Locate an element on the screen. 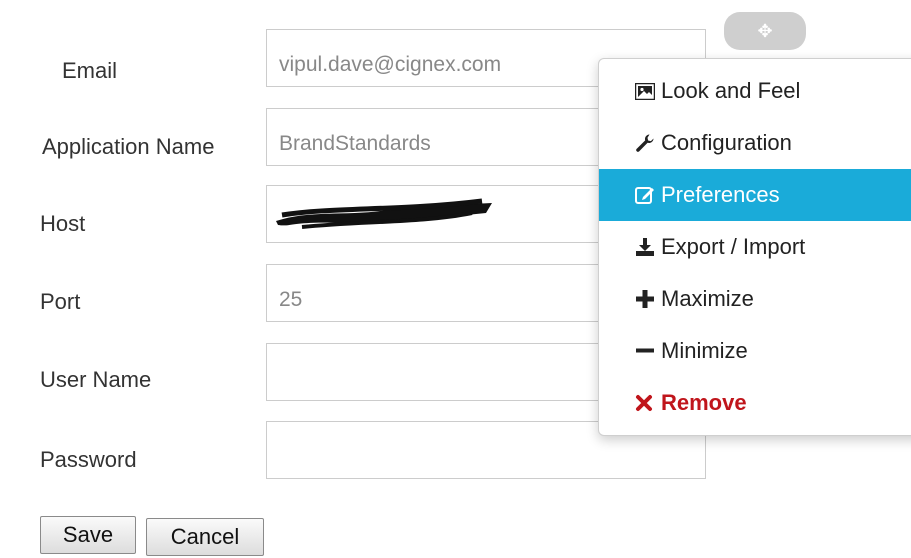 The width and height of the screenshot is (911, 558). move-handle-button: ✥ is located at coordinates (765, 31).